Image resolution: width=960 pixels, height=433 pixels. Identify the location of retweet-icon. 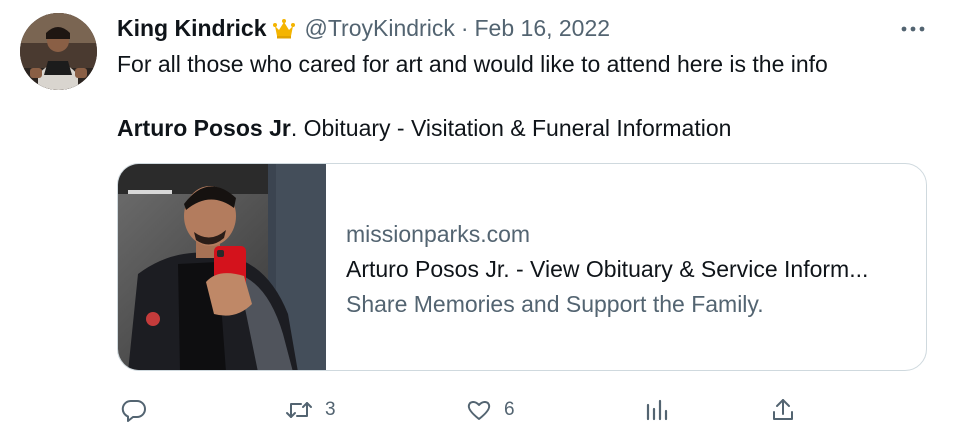
(299, 410).